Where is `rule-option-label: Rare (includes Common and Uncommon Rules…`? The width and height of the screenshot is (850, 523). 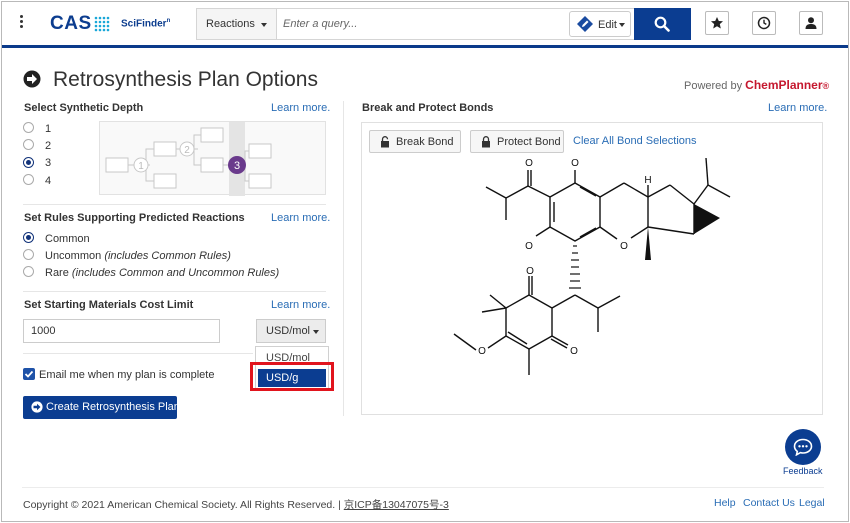
rule-option-label: Rare (includes Common and Uncommon Rules… is located at coordinates (162, 273).